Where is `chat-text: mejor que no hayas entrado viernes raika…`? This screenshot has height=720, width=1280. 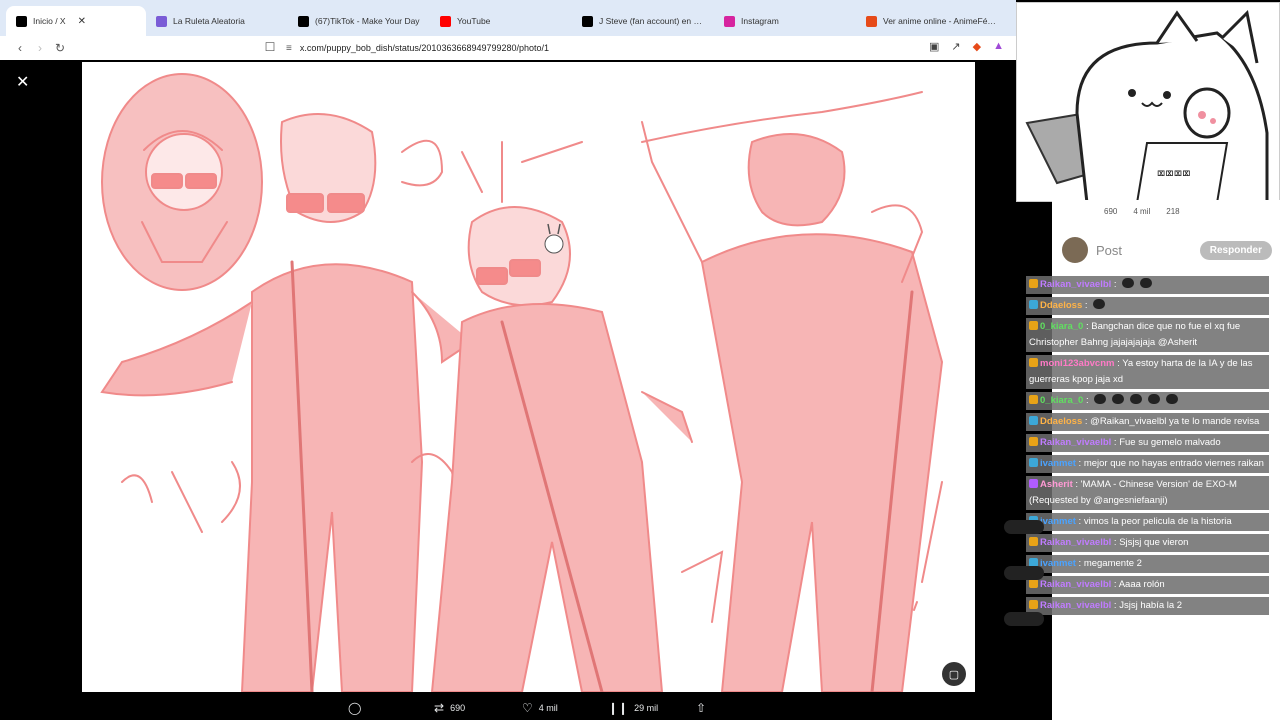 chat-text: mejor que no hayas entrado viernes raika… is located at coordinates (1173, 463).